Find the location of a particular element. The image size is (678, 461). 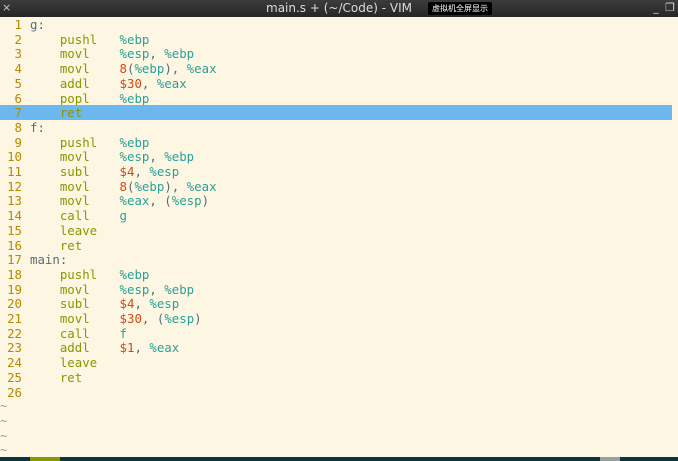

code-line: 5 addl $30, %eax is located at coordinates (93, 83).